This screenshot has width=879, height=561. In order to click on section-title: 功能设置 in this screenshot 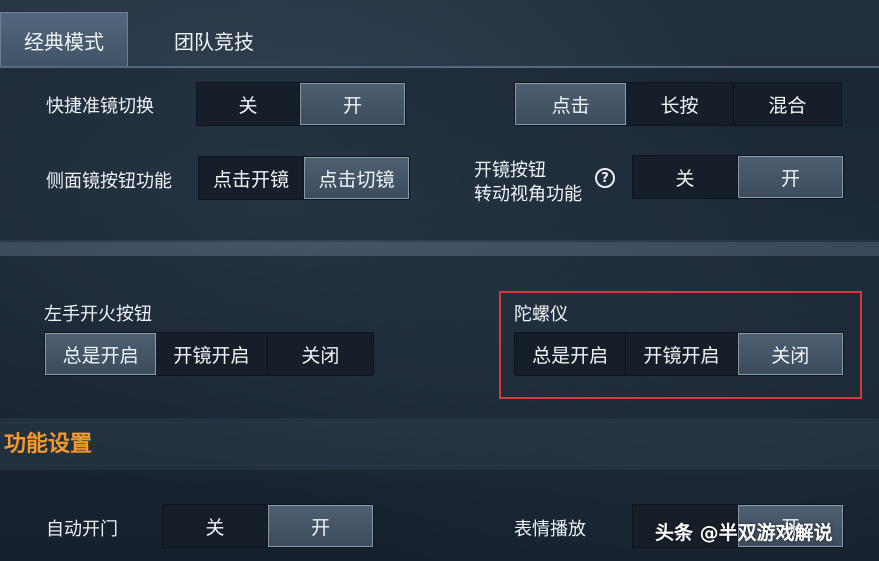, I will do `click(48, 444)`.